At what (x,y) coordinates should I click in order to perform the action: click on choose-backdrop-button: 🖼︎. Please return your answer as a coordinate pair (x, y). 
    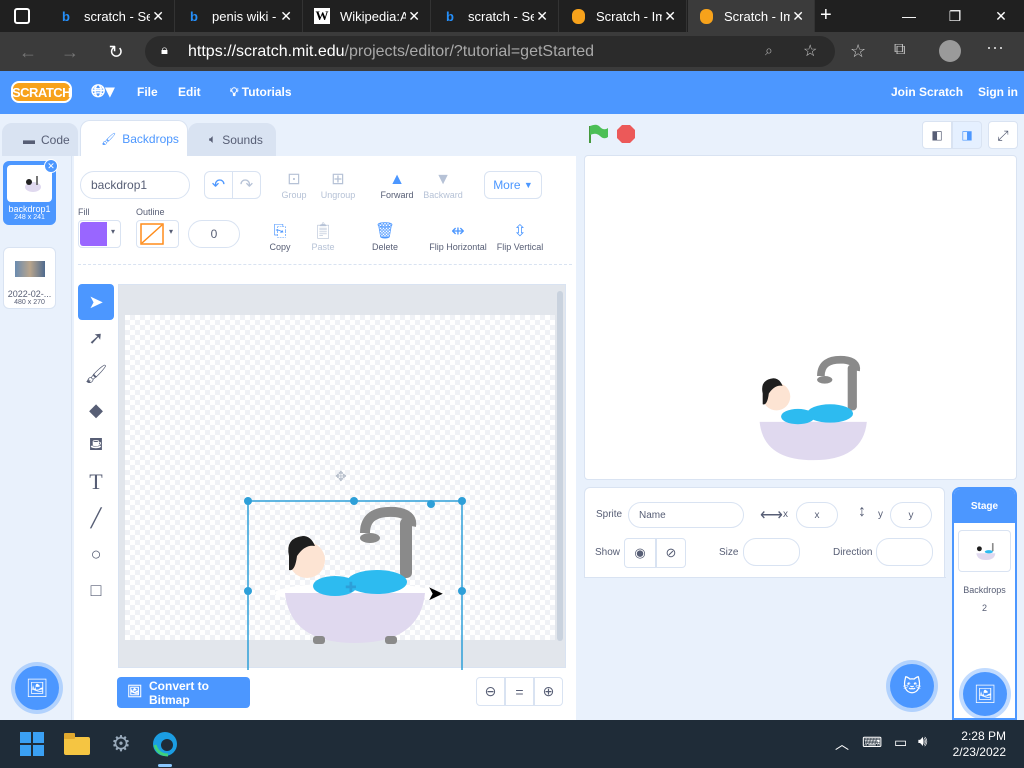
    Looking at the image, I should click on (37, 688).